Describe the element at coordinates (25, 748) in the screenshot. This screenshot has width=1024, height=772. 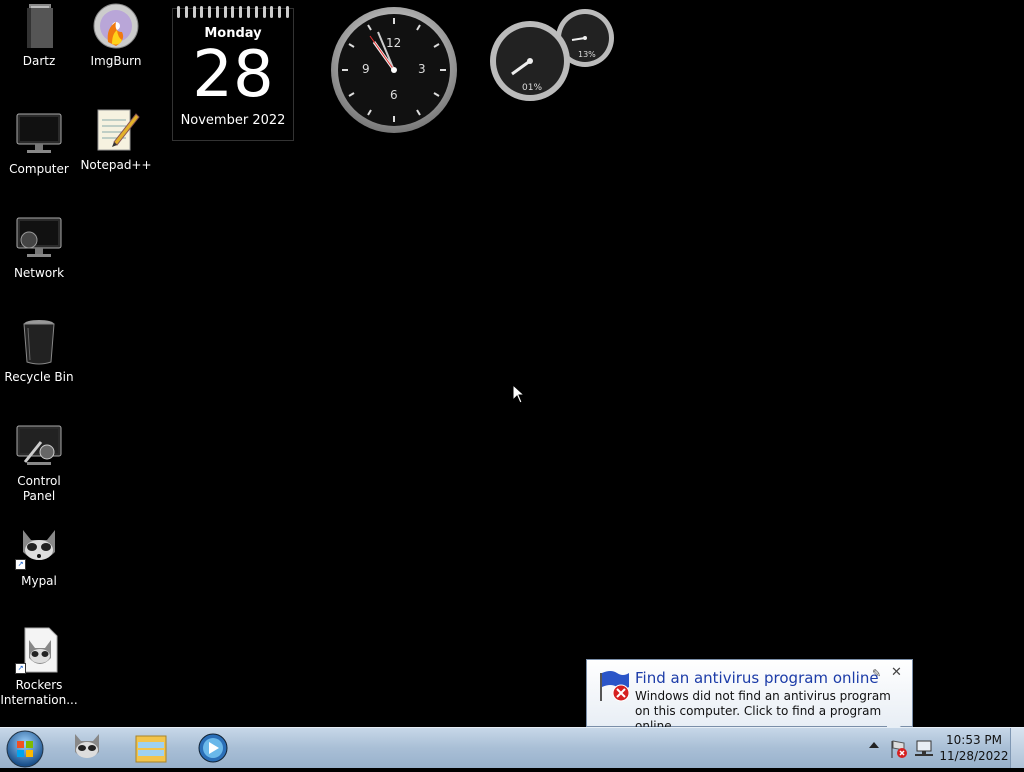
I see `start-button` at that location.